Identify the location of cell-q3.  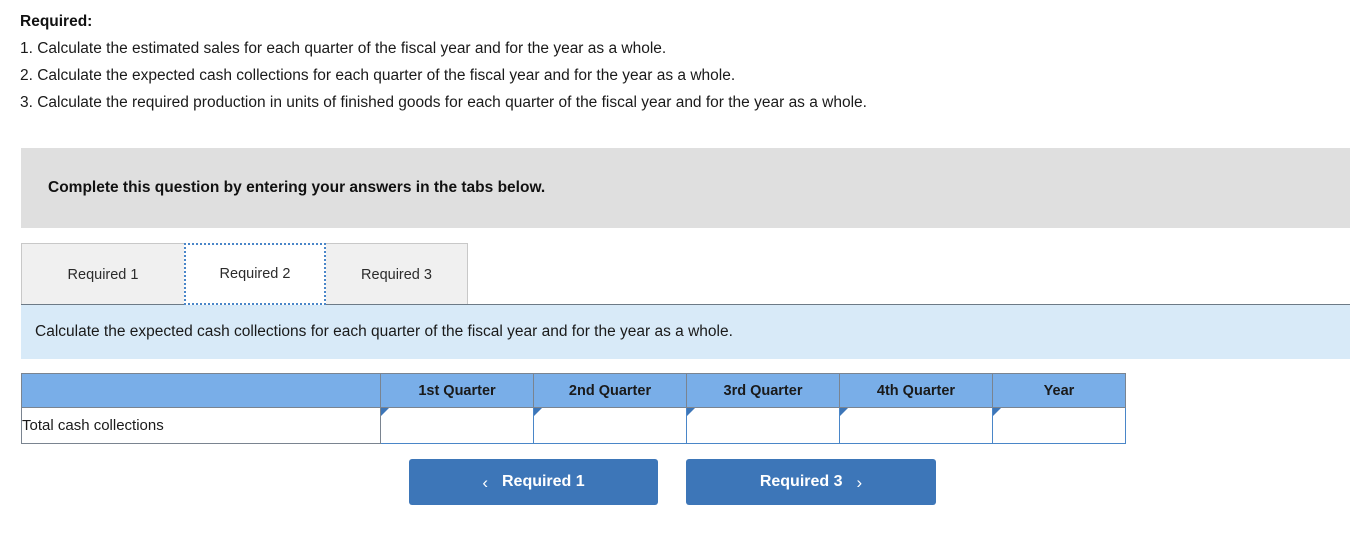
(763, 425).